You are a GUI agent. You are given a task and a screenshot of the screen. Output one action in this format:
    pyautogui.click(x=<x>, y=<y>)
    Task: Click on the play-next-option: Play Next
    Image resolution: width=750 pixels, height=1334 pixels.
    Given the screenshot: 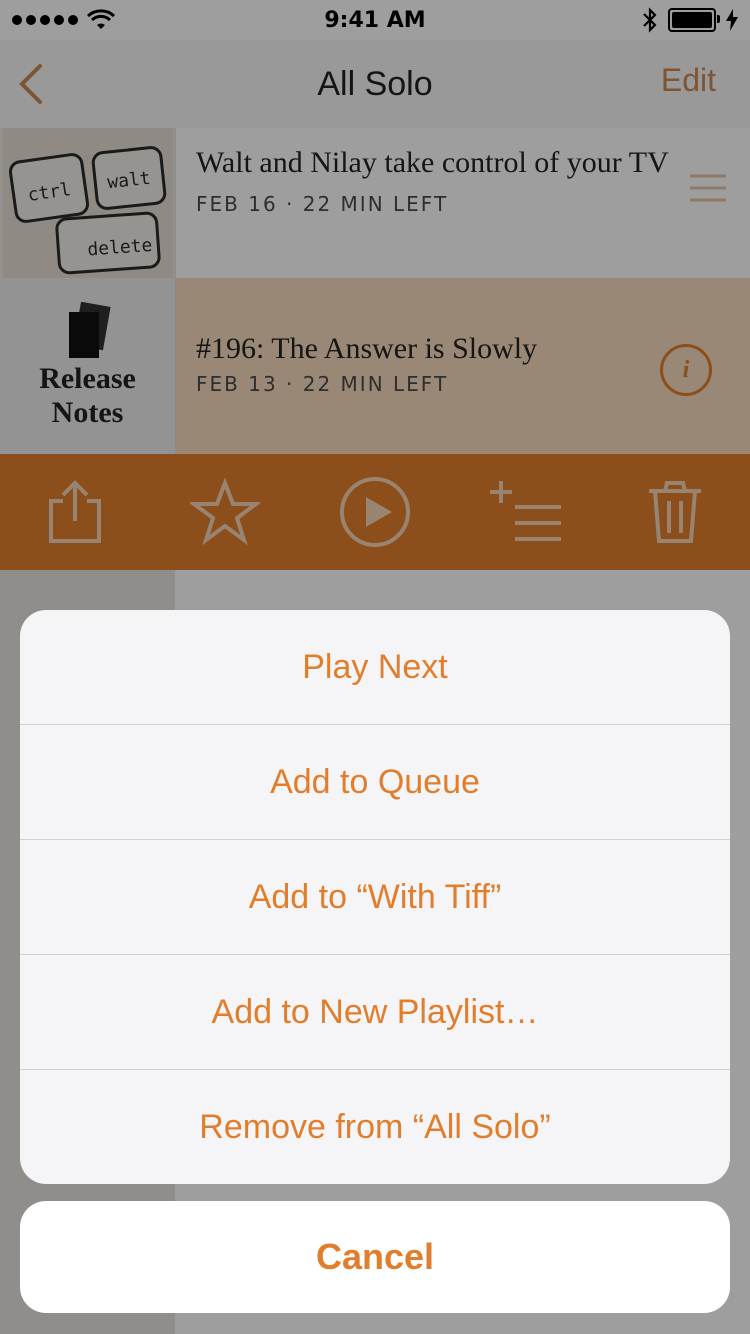 What is the action you would take?
    pyautogui.click(x=375, y=667)
    